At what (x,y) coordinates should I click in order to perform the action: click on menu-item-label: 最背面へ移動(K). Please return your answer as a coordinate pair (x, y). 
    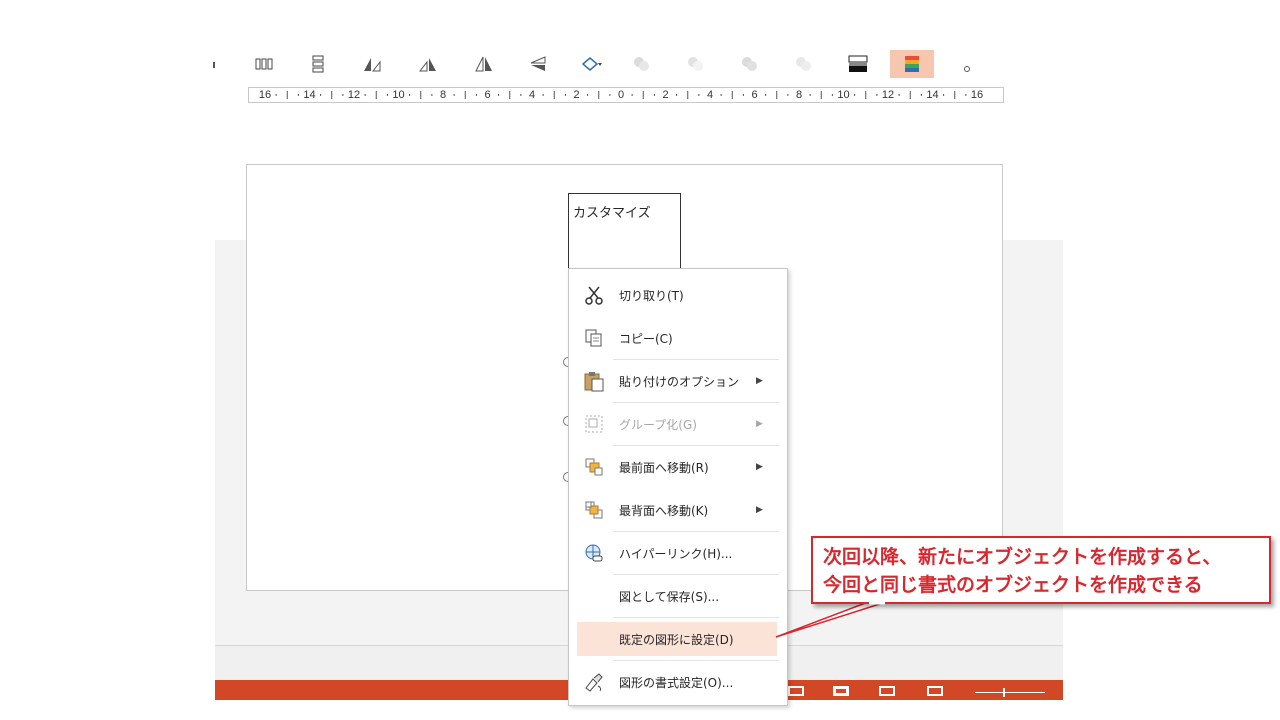
    Looking at the image, I should click on (664, 510).